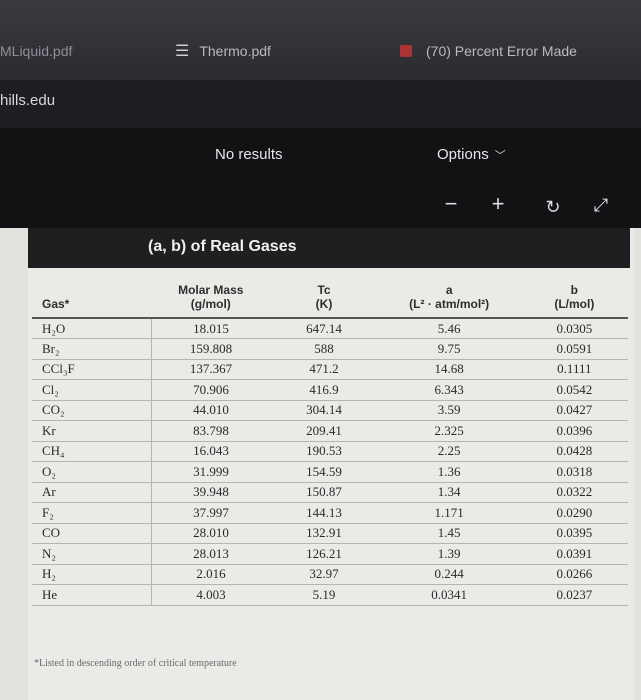 This screenshot has width=641, height=700. Describe the element at coordinates (92, 472) in the screenshot. I see `cell-gas: O₂` at that location.